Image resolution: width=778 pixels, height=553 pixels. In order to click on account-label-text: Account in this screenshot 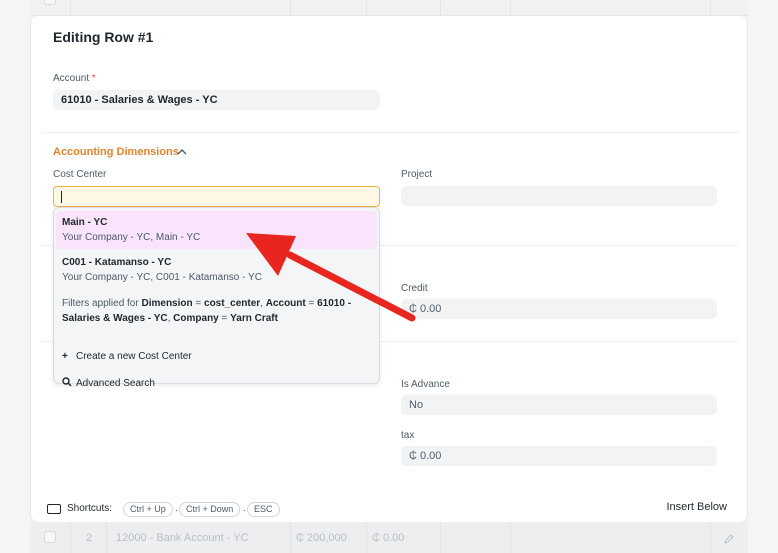, I will do `click(71, 78)`.